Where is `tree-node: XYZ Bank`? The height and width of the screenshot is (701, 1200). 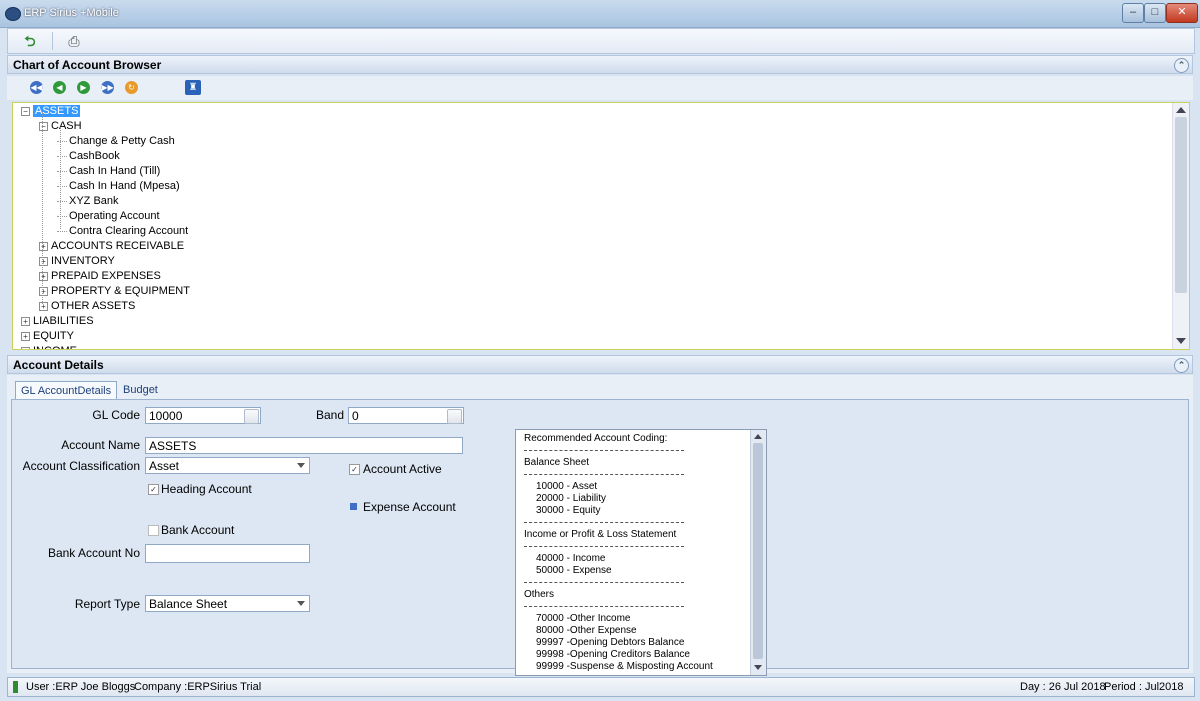 tree-node: XYZ Bank is located at coordinates (88, 201).